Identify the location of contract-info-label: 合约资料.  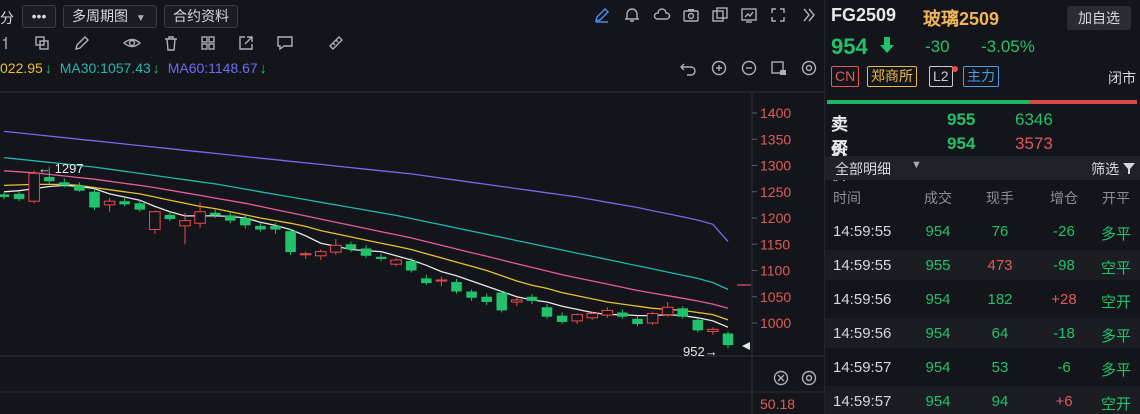
(201, 16).